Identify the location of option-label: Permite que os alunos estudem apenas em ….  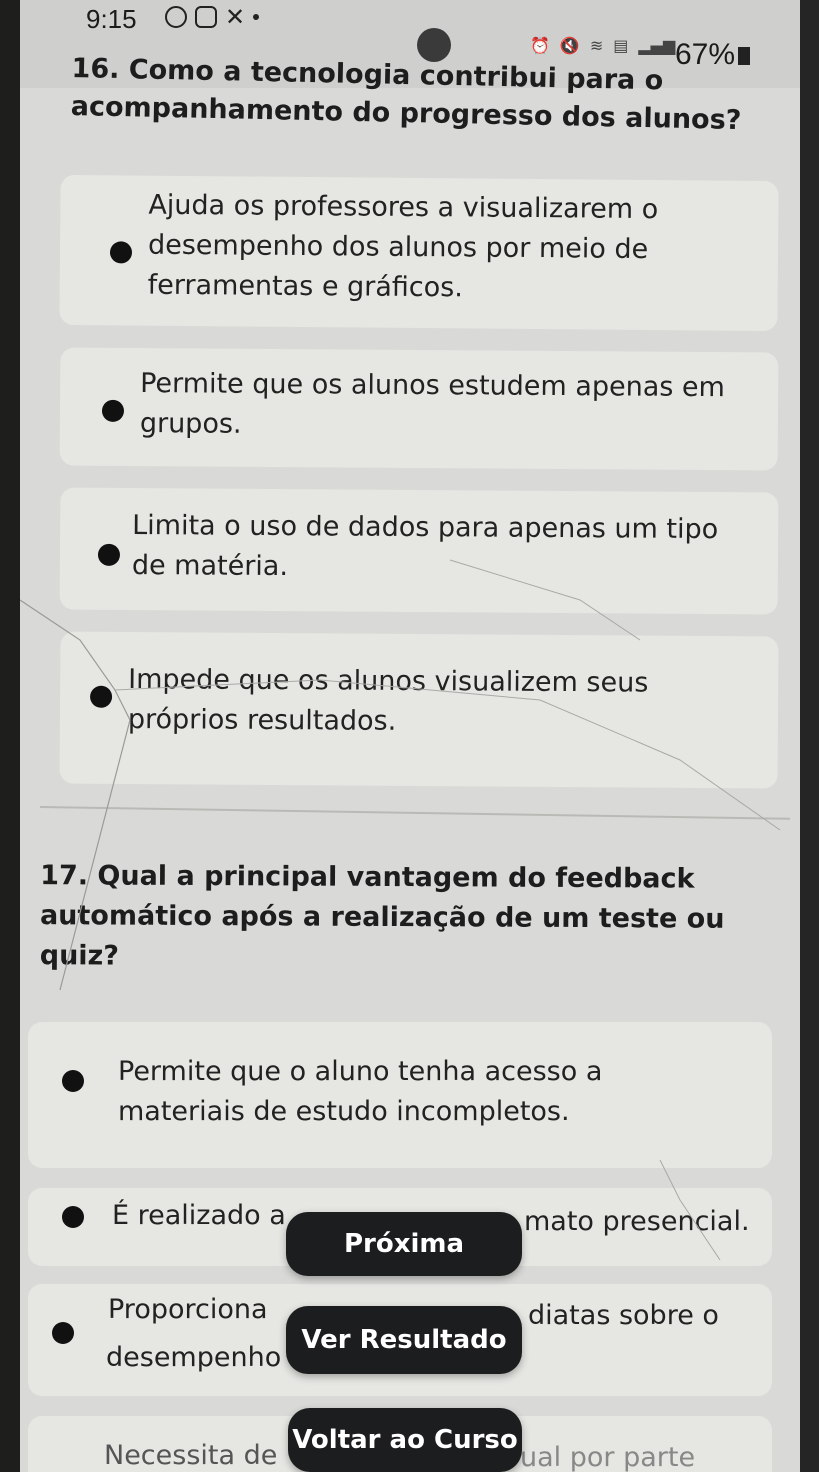
(432, 404).